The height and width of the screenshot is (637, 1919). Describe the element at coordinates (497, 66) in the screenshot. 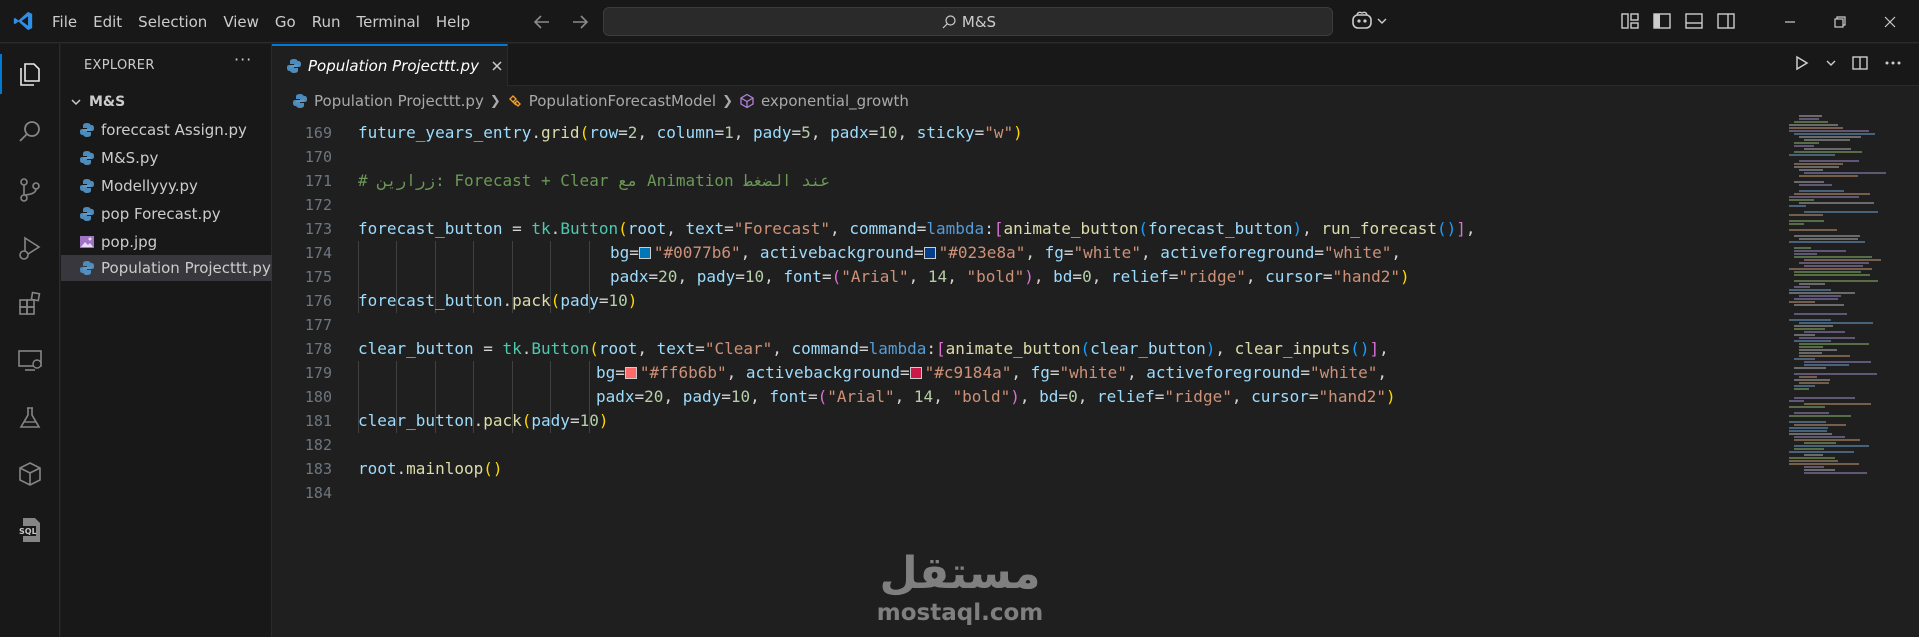

I see `close-tab-icon` at that location.